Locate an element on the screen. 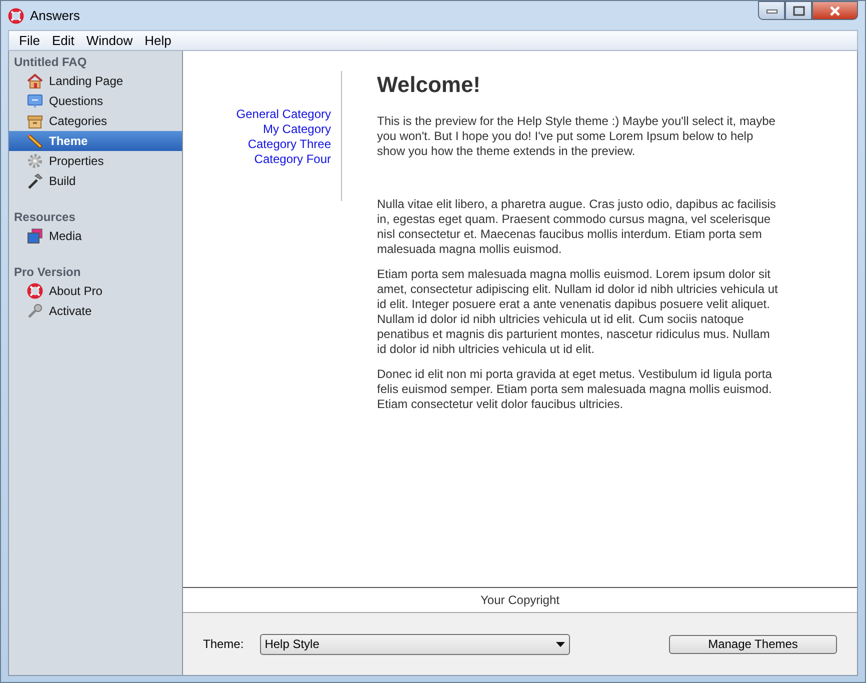 Image resolution: width=866 pixels, height=683 pixels. key-icon is located at coordinates (35, 311).